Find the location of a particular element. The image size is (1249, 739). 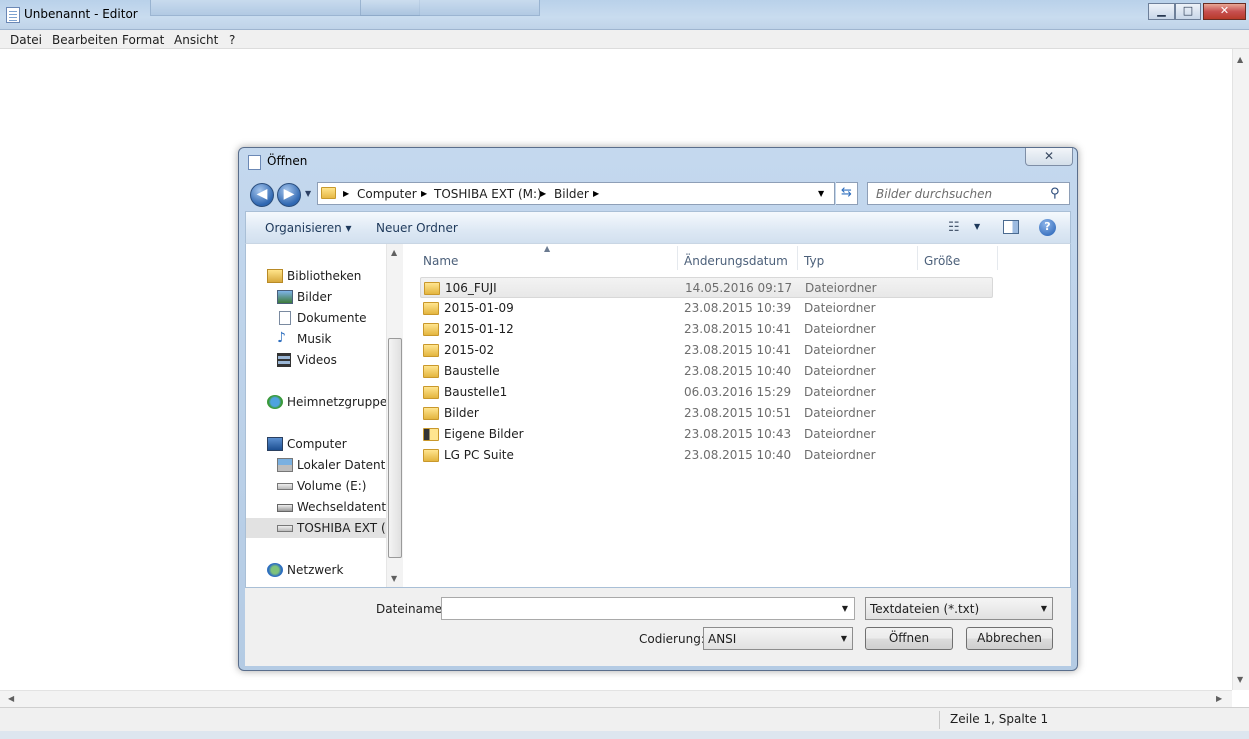

search-icon: ⚲ is located at coordinates (1055, 193).